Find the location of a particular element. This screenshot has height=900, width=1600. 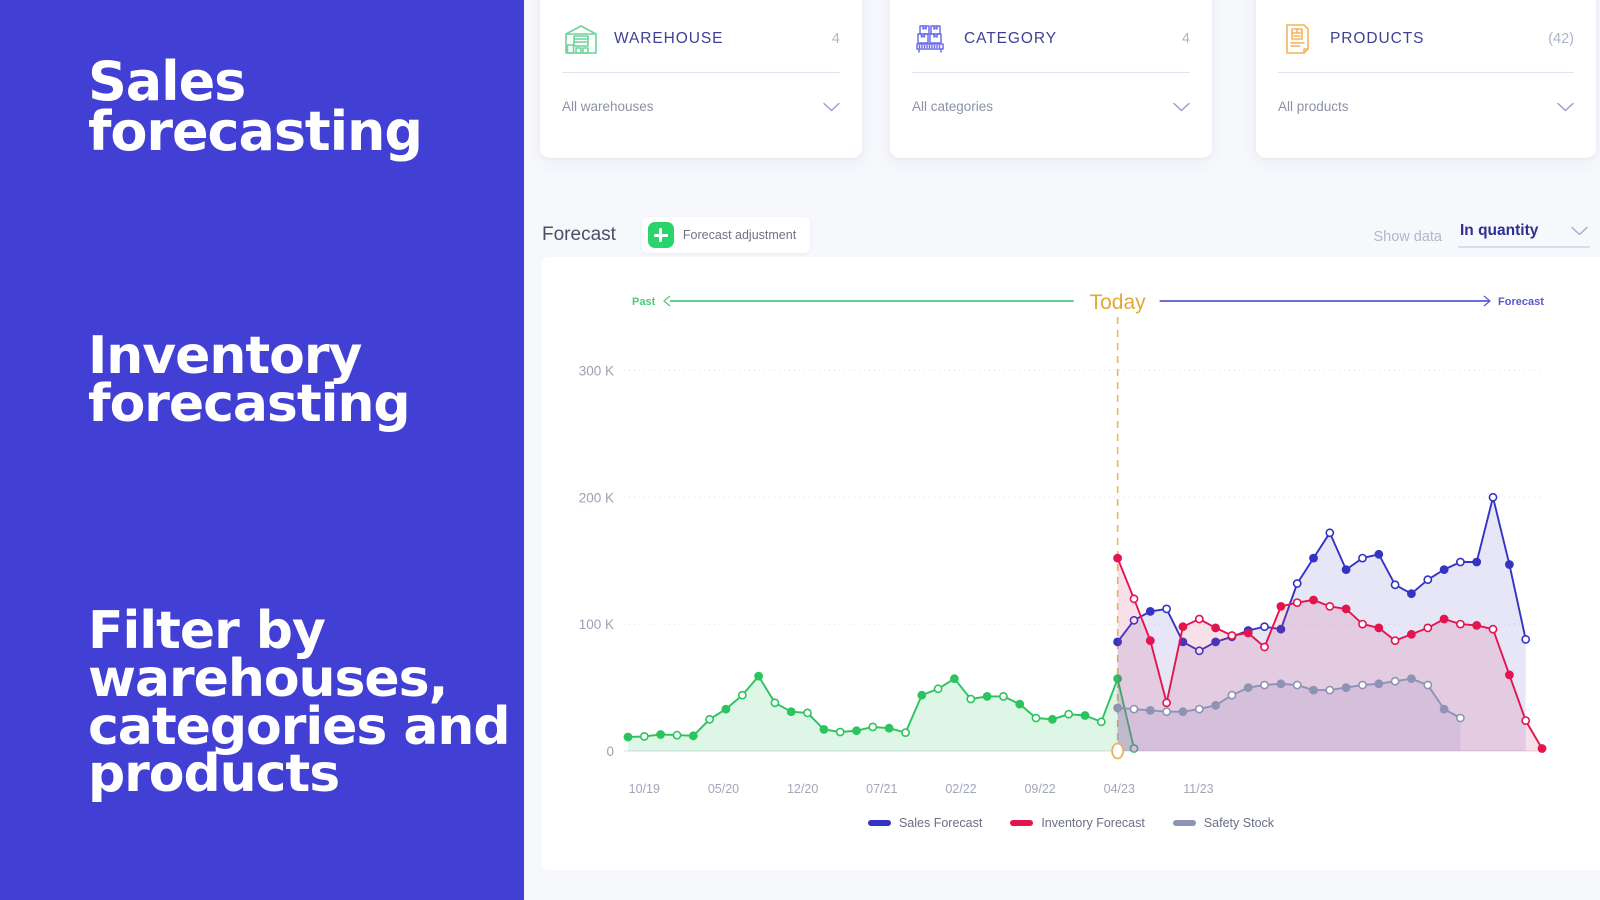

y-axis-tick-label: 100 K is located at coordinates (596, 624).